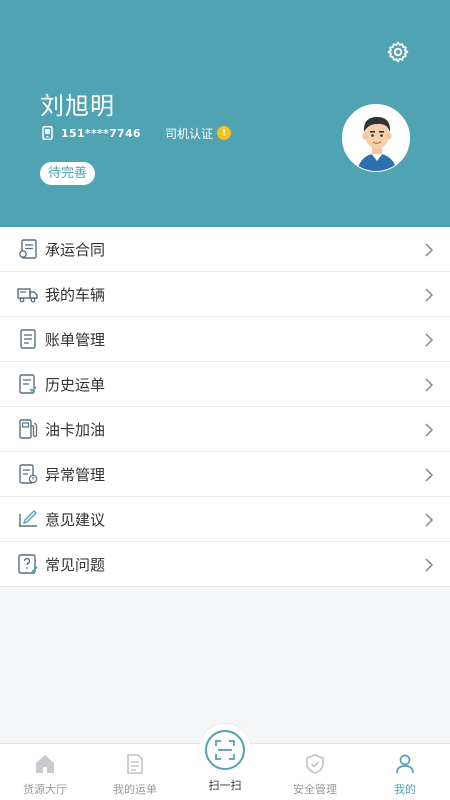  Describe the element at coordinates (28, 429) in the screenshot. I see `fuel-icon` at that location.